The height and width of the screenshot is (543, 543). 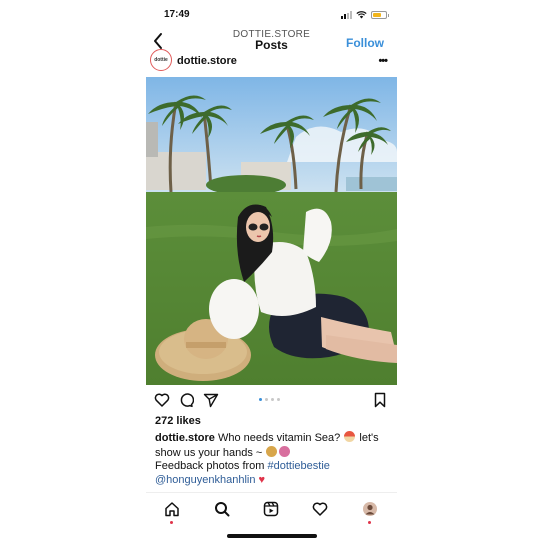 I want to click on battery-level-fill, so click(x=377, y=14).